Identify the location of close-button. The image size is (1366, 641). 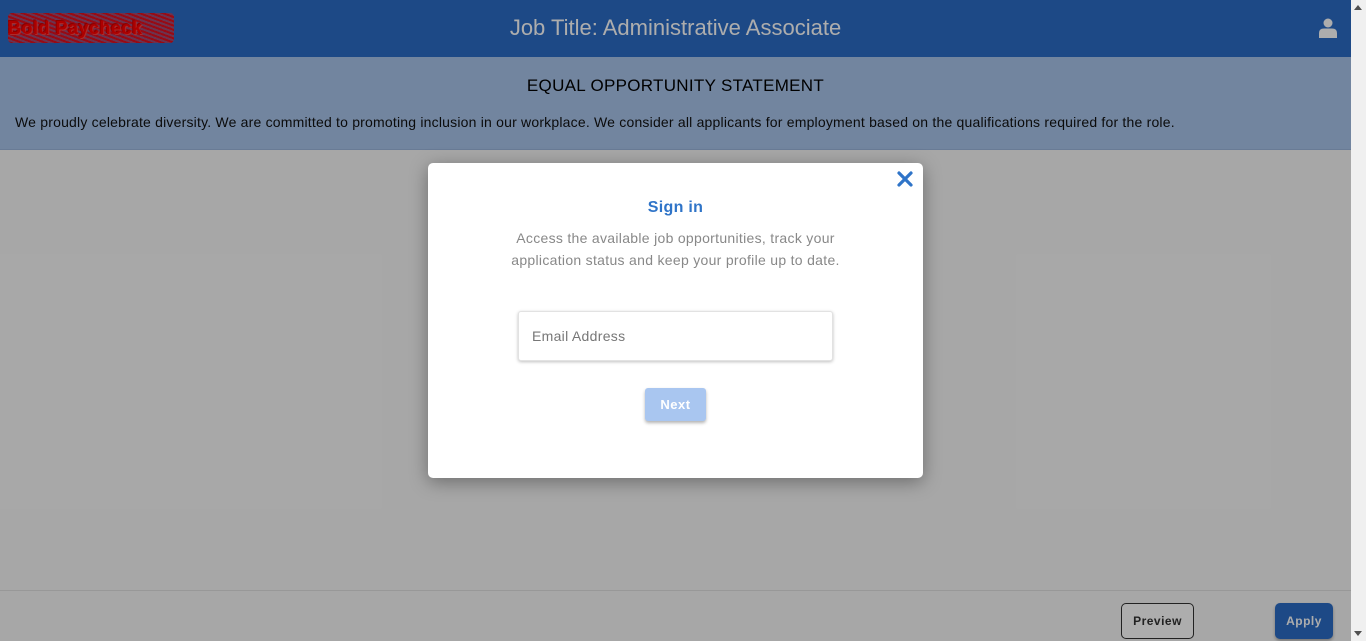
(905, 179).